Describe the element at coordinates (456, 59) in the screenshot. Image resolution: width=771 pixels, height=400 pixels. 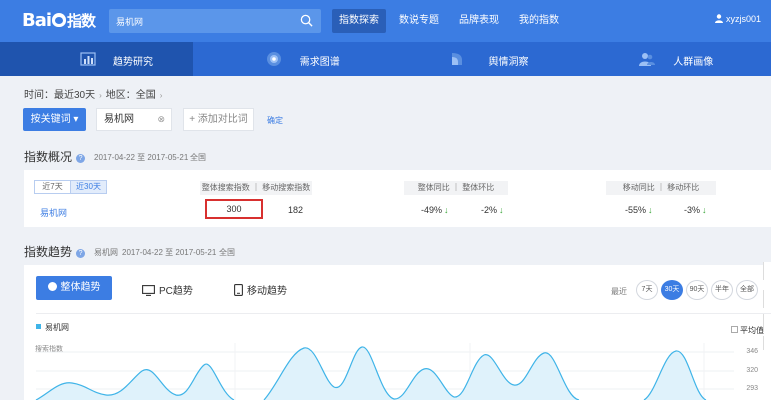
I see `insight-icon` at that location.